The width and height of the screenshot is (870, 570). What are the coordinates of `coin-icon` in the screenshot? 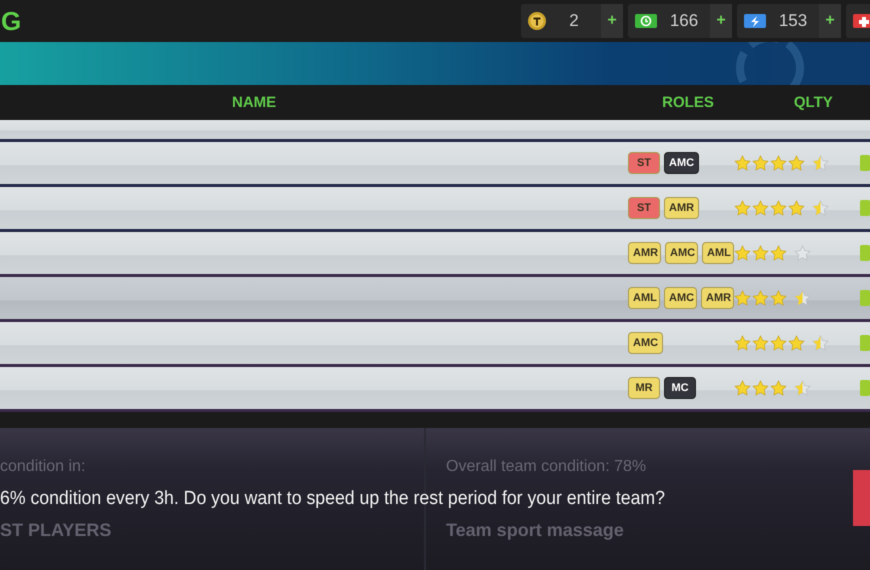 It's located at (537, 21).